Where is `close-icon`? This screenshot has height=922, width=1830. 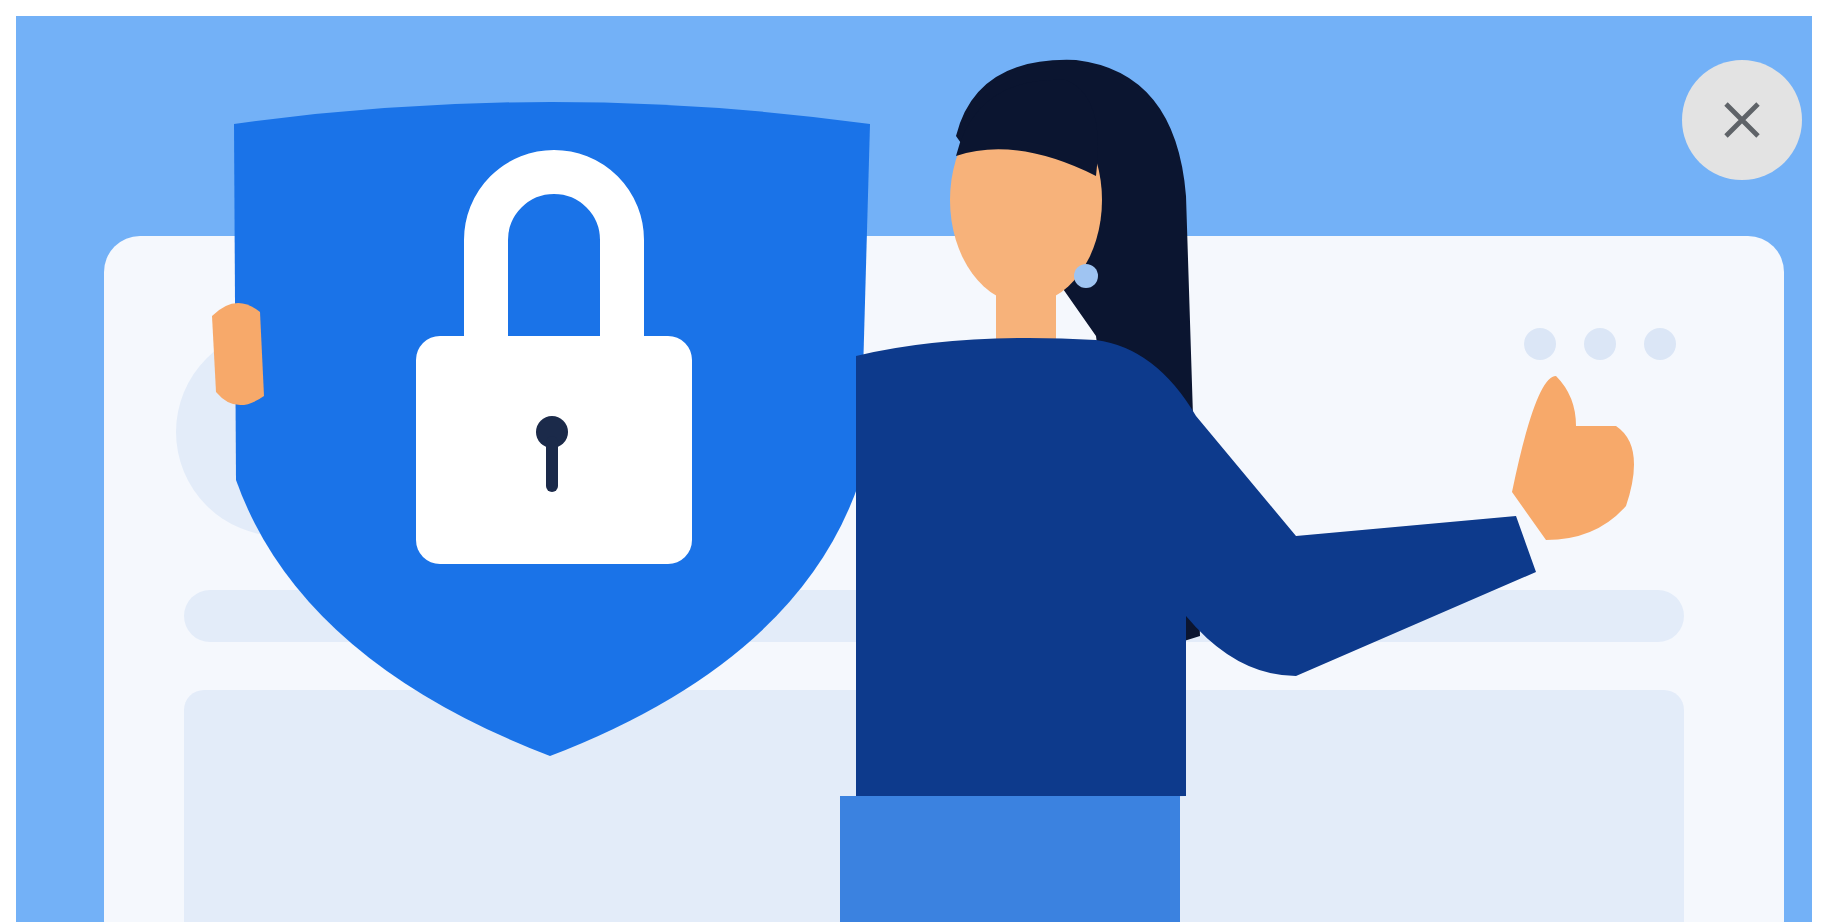 close-icon is located at coordinates (1742, 120).